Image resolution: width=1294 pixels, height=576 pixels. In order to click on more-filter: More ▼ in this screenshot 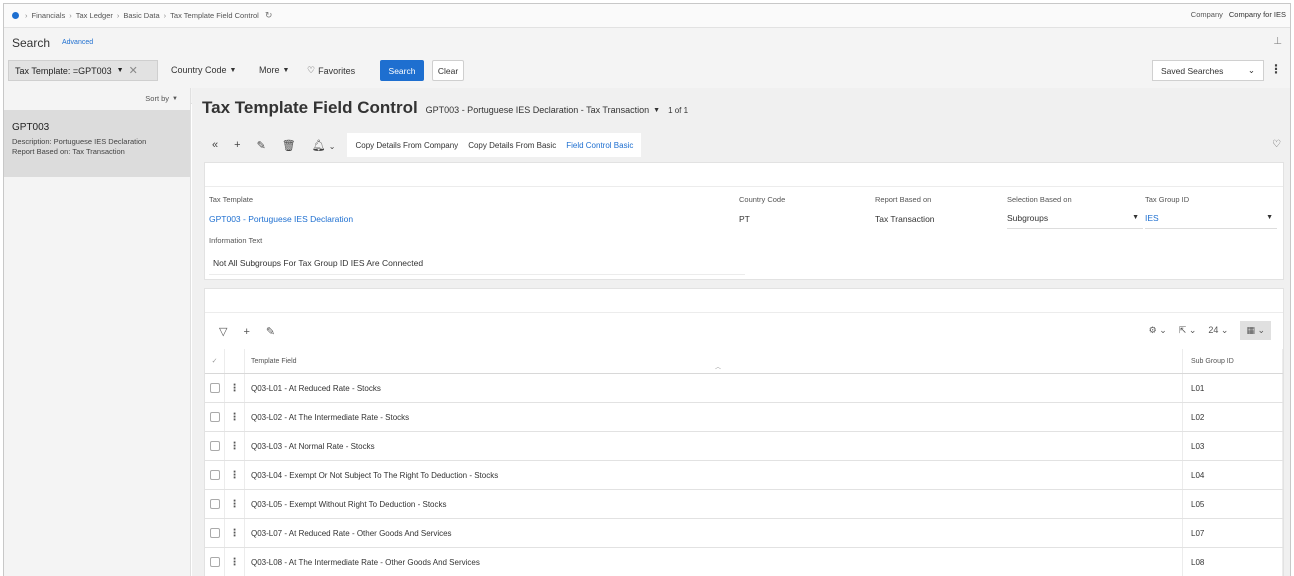, I will do `click(274, 70)`.